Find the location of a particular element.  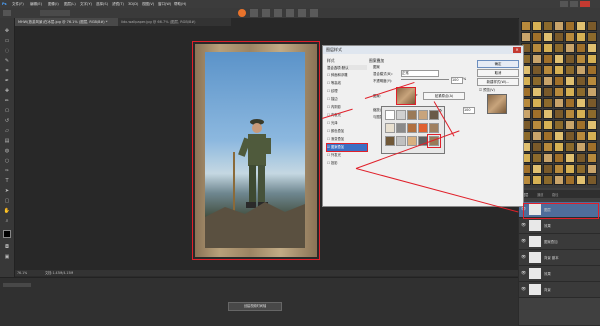

style-list-item: ☐ 纹理 is located at coordinates (347, 91).